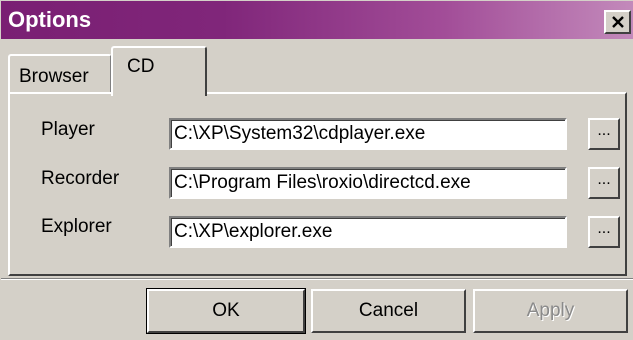 Image resolution: width=633 pixels, height=340 pixels. Describe the element at coordinates (68, 129) in the screenshot. I see `player-label: Player` at that location.